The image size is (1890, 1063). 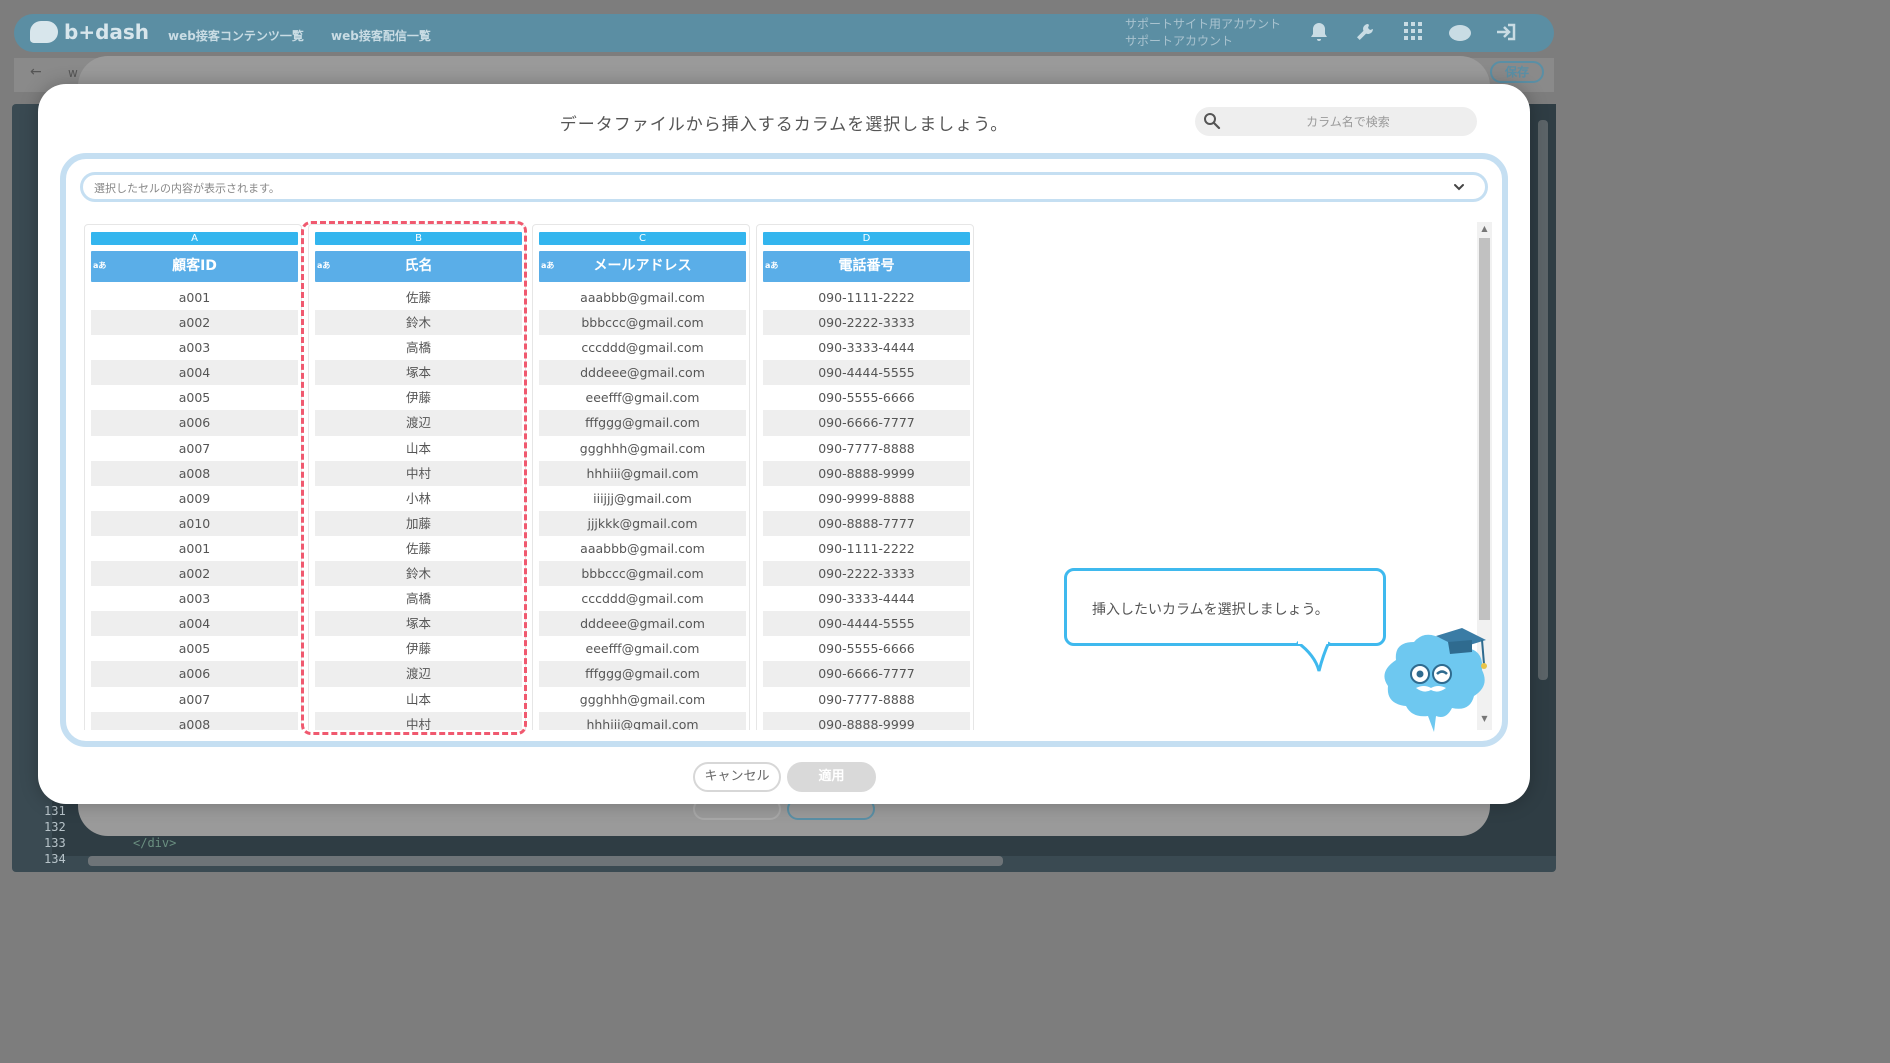 What do you see at coordinates (418, 498) in the screenshot?
I see `table-cell: 小林` at bounding box center [418, 498].